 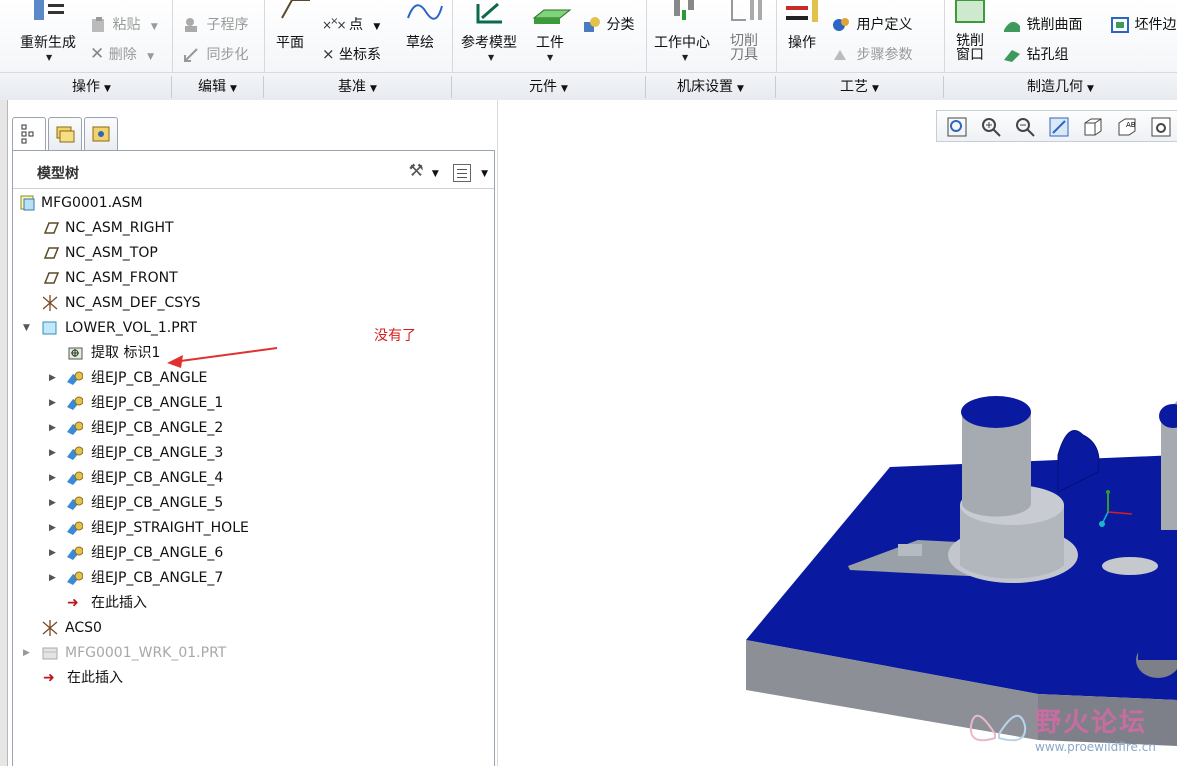 I want to click on watermark-url: www.proewildfire.cn, so click(x=1095, y=747).